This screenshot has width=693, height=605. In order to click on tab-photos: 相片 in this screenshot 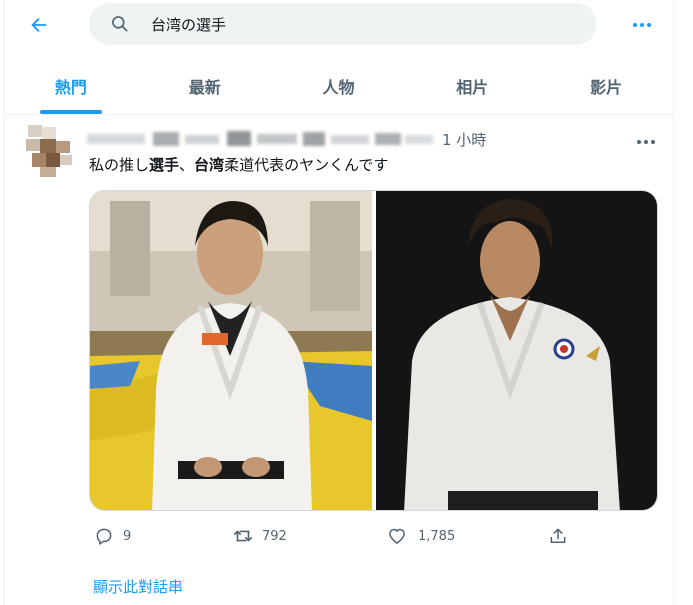, I will do `click(472, 85)`.